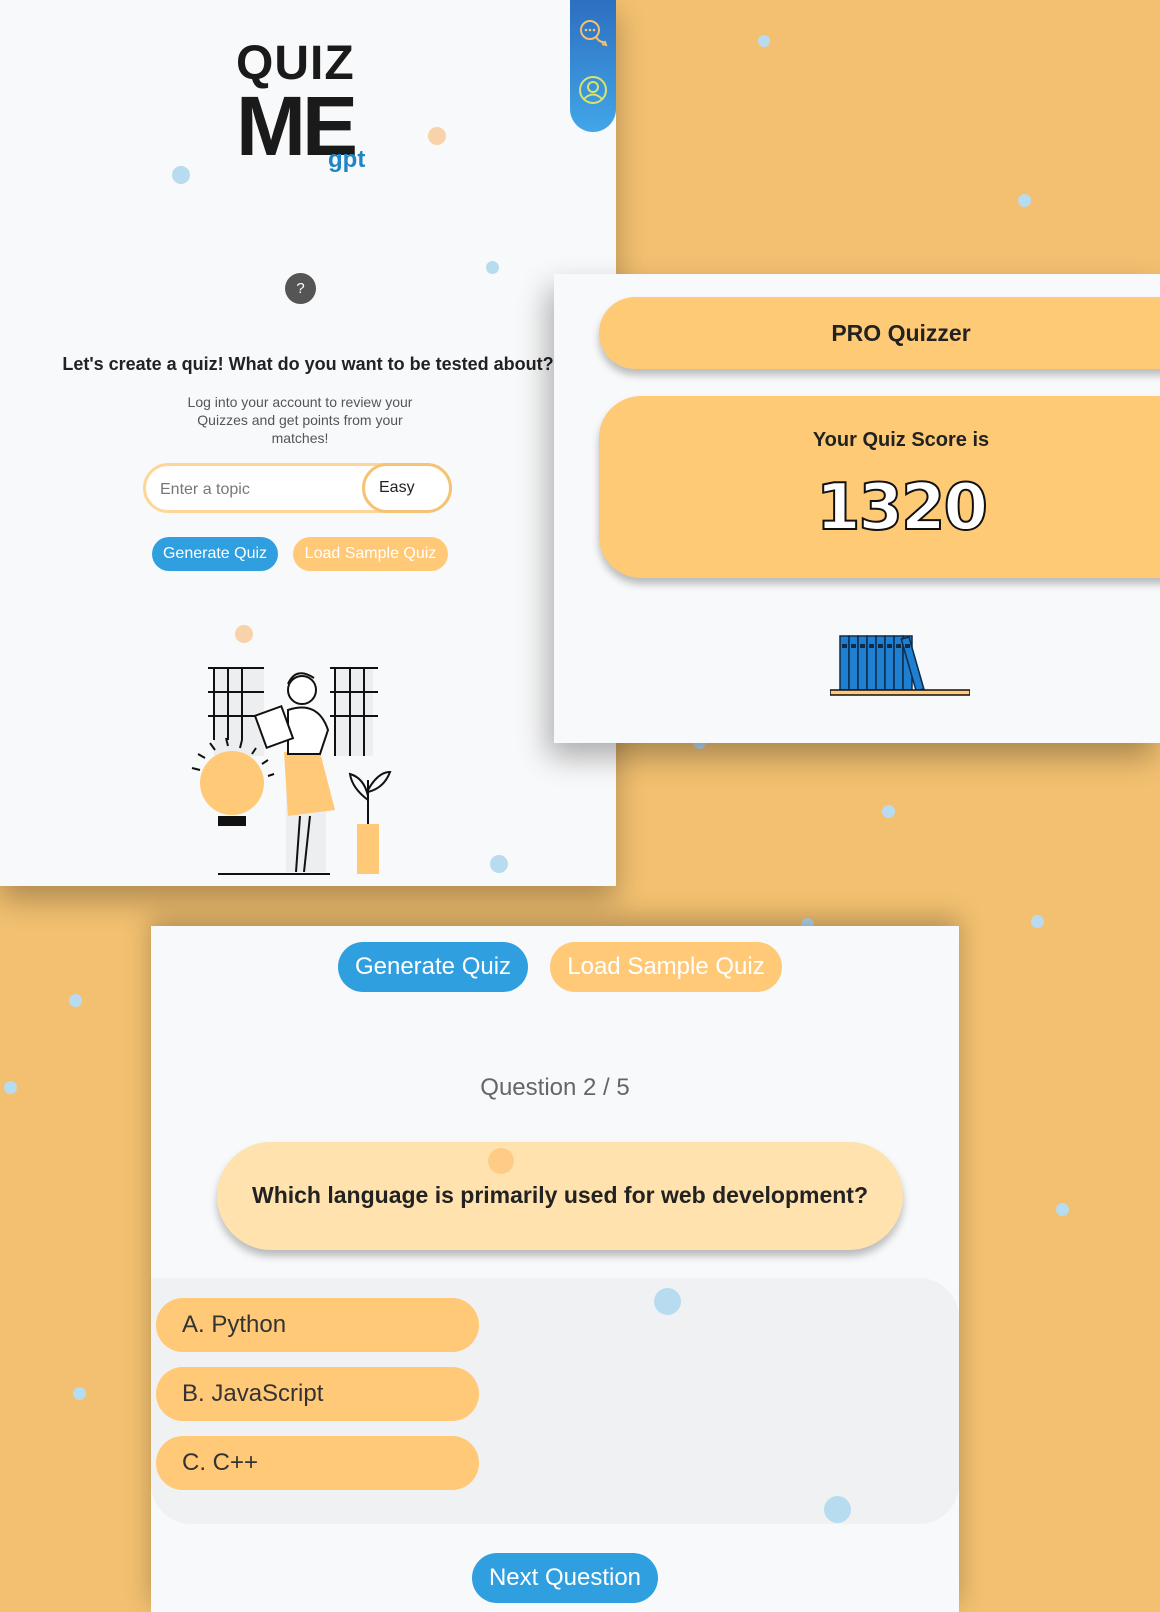 This screenshot has height=1612, width=1160. Describe the element at coordinates (306, 110) in the screenshot. I see `app-logo: QUIZ ME gpt` at that location.